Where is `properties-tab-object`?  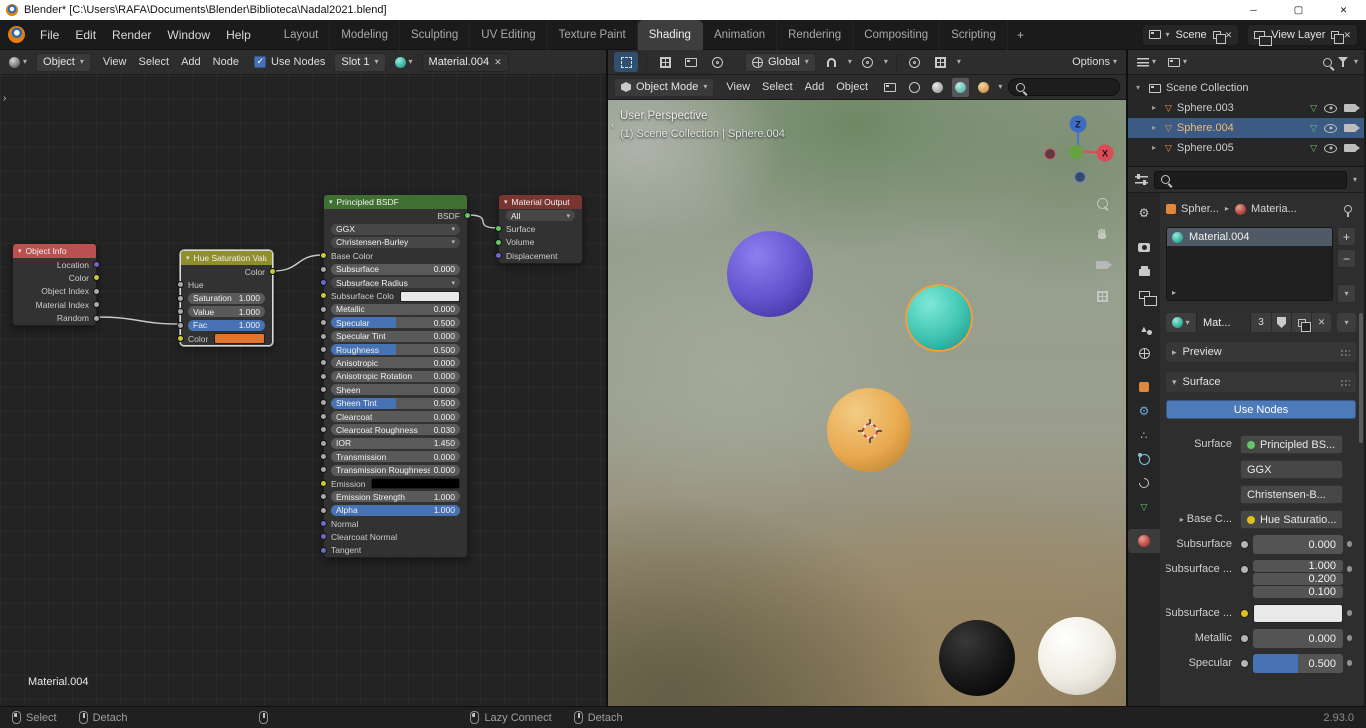
properties-tab-object is located at coordinates (1144, 387).